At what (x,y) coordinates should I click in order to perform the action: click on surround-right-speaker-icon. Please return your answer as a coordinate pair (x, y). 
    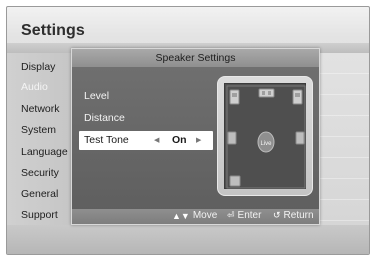
    Looking at the image, I should click on (300, 138).